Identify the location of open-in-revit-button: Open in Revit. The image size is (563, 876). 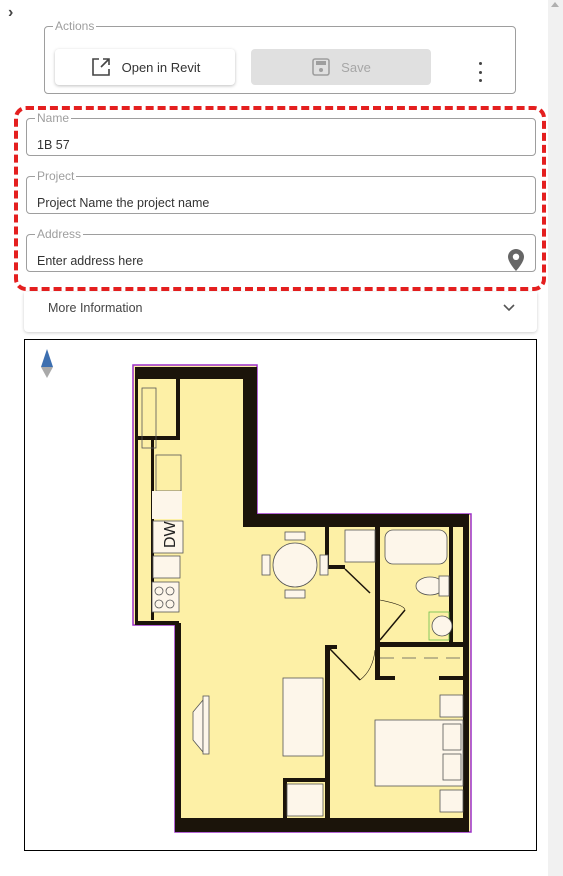
(145, 67).